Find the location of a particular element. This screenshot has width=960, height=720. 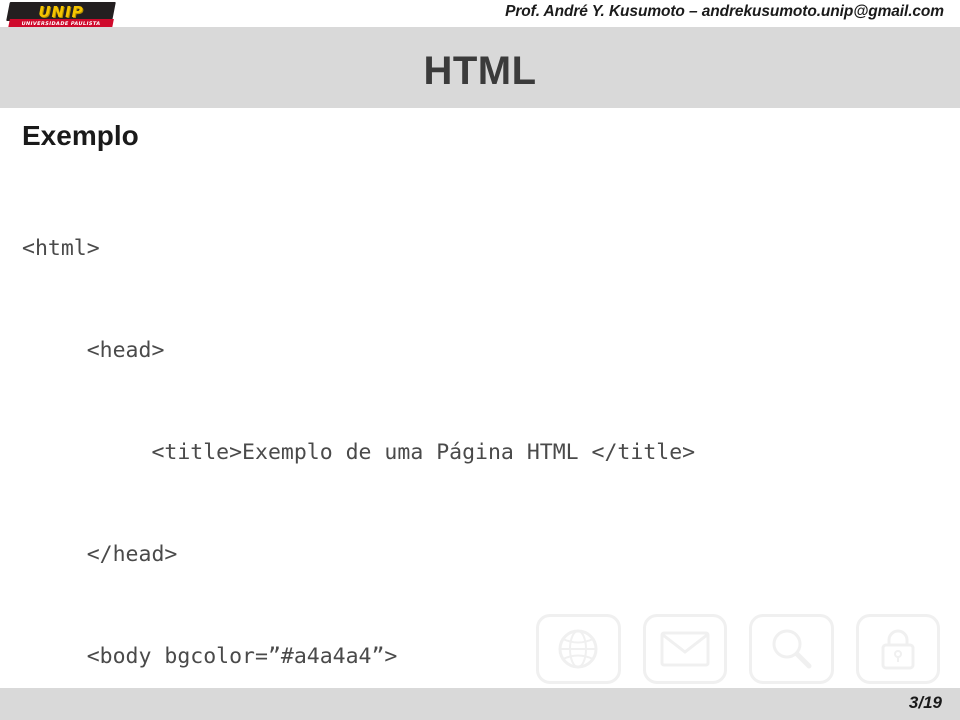

unip-logo: UNIP UNIVERSIDADE PAULISTA is located at coordinates (61, 15).